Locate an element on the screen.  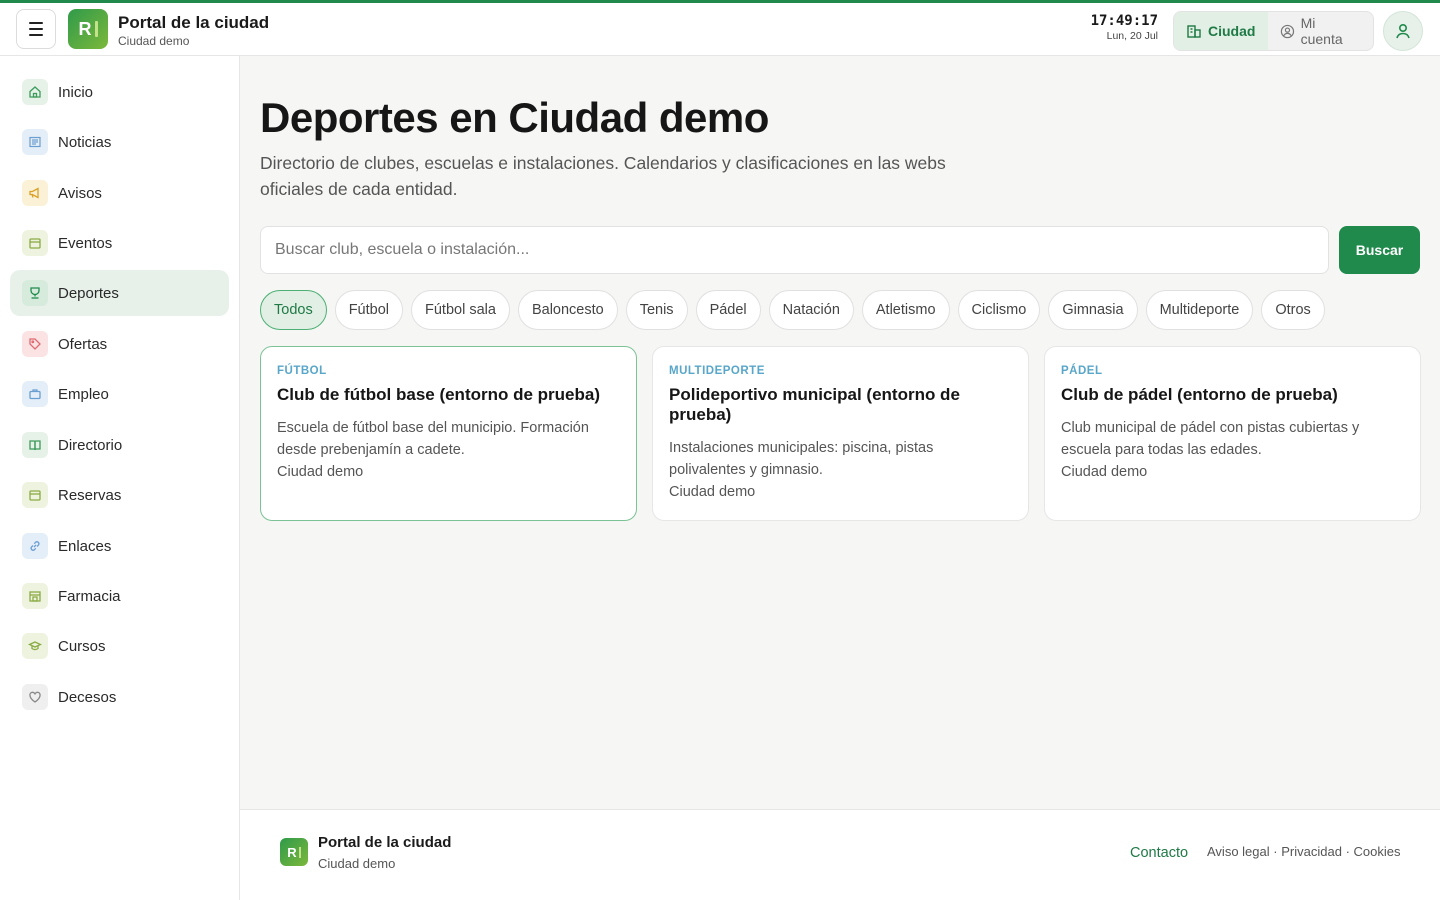
sidebar-item-farmacia: Farmacia is located at coordinates (119, 596).